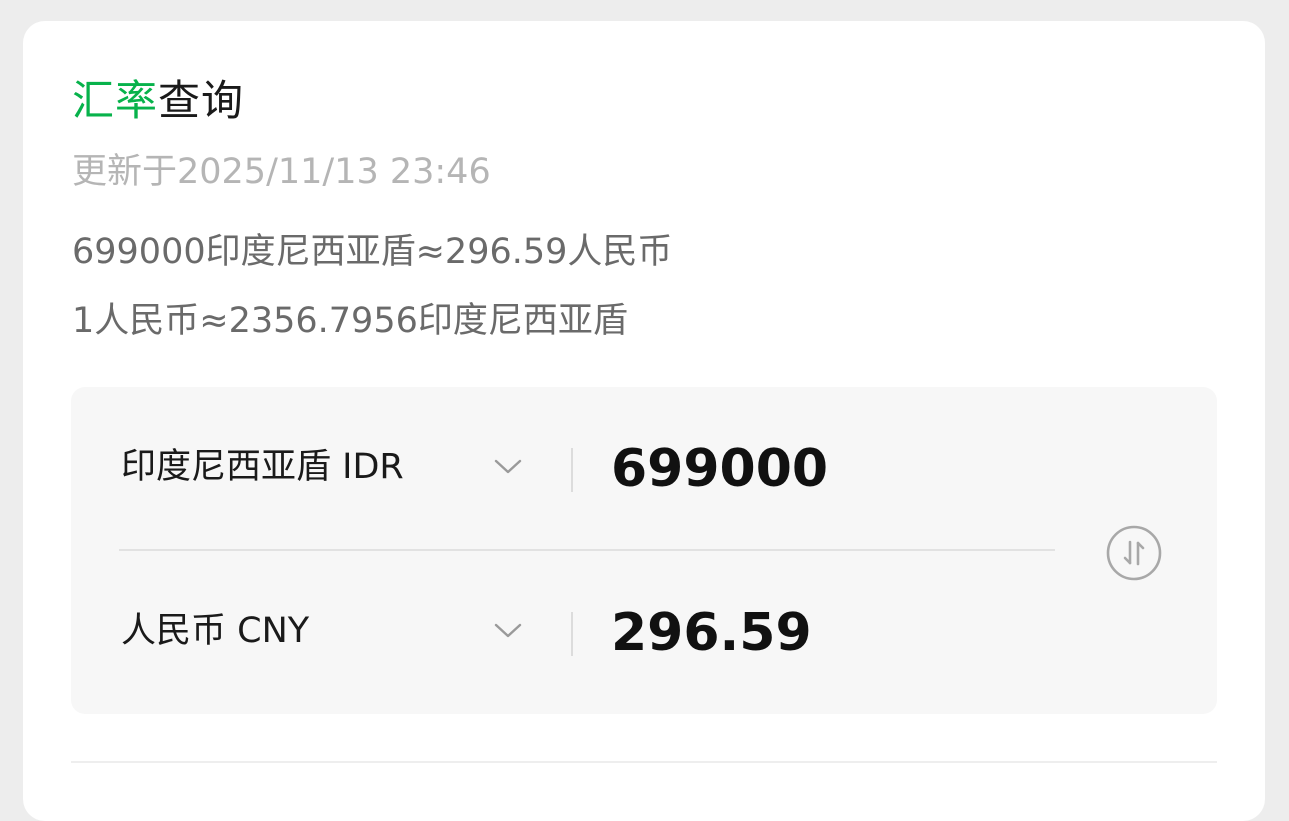 The image size is (1289, 821). Describe the element at coordinates (281, 172) in the screenshot. I see `updated-timestamp: 更新于2025/11/13 23:46` at that location.